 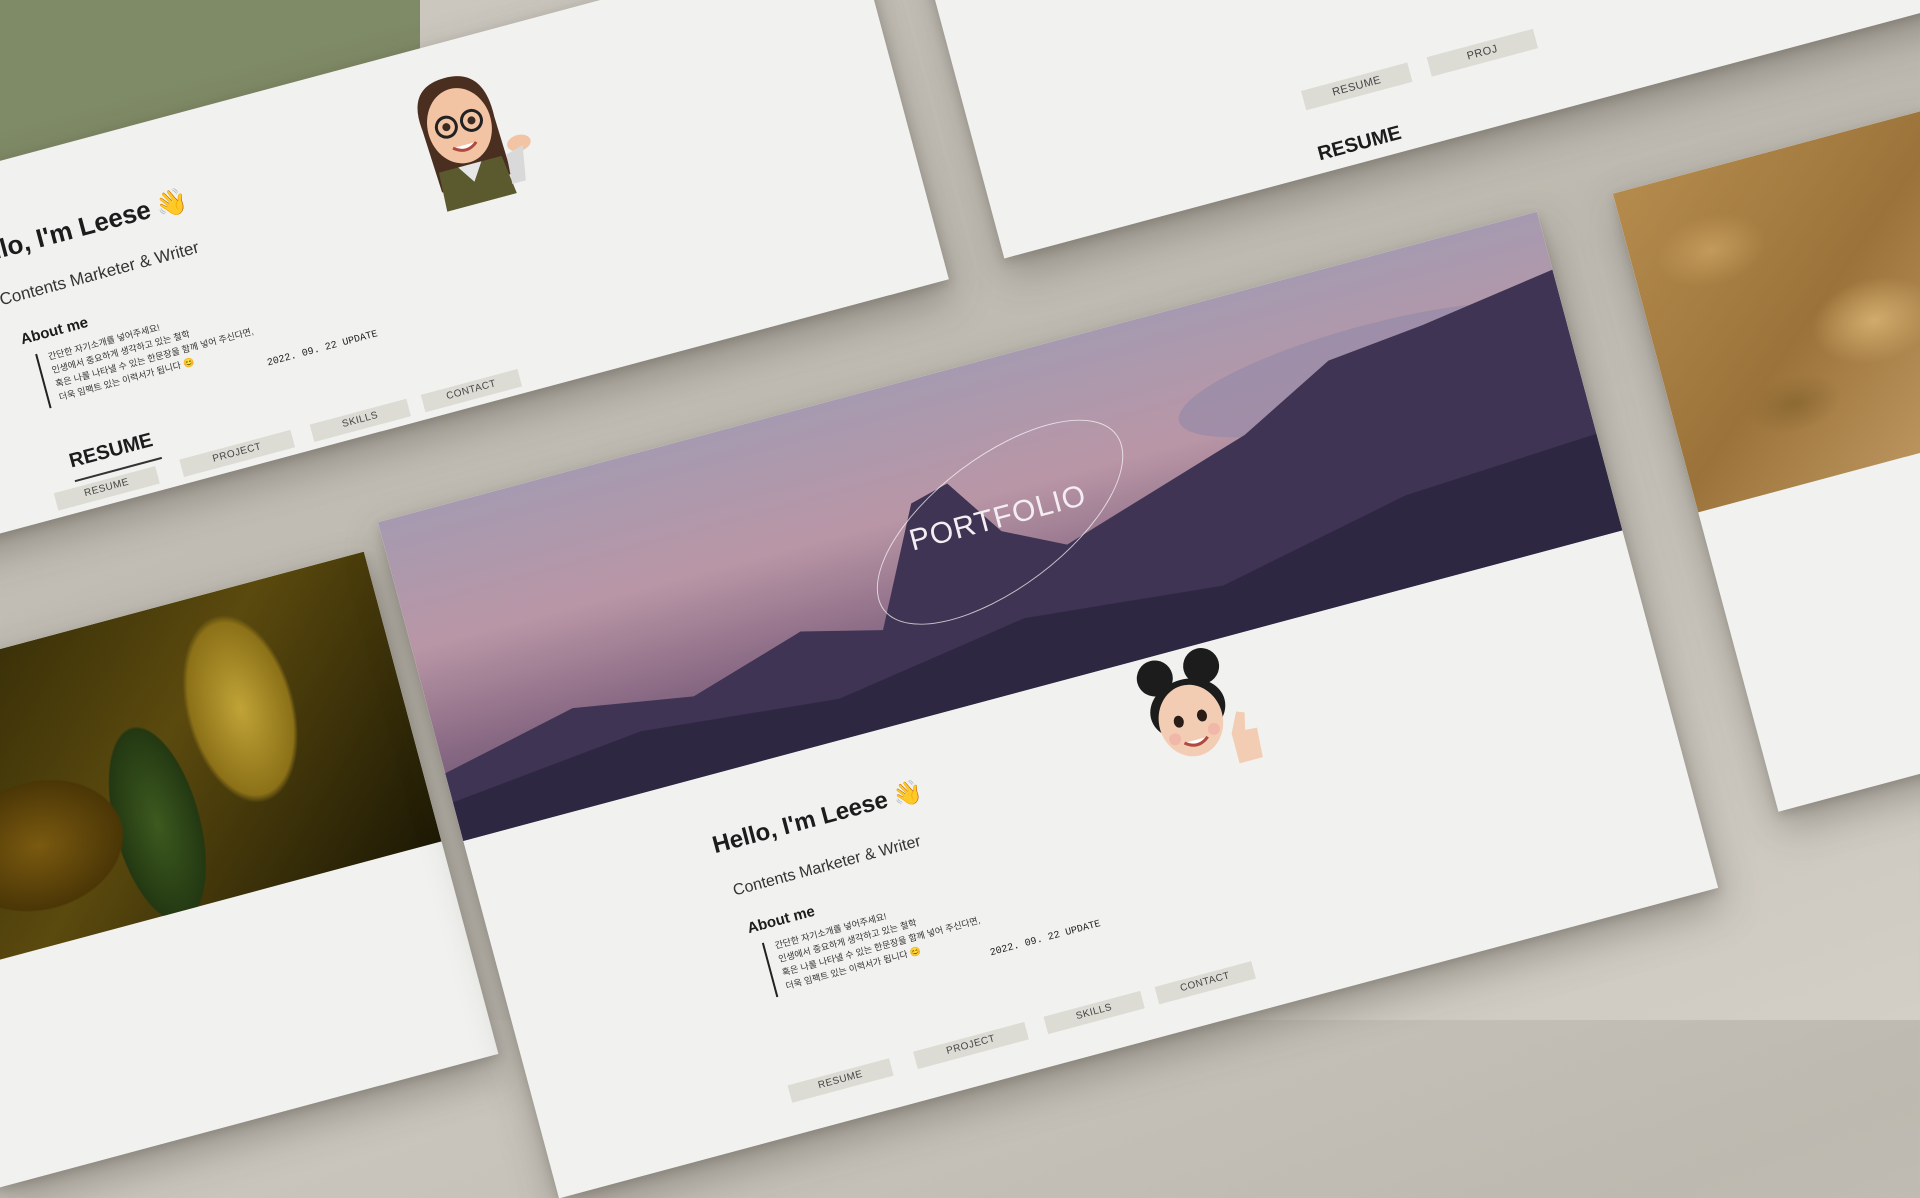 I want to click on resume-heading: RESUME, so click(x=1359, y=143).